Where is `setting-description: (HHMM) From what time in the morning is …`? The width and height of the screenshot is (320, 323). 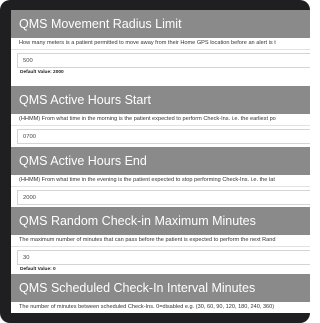
setting-description: (HHMM) From what time in the morning is … is located at coordinates (160, 120).